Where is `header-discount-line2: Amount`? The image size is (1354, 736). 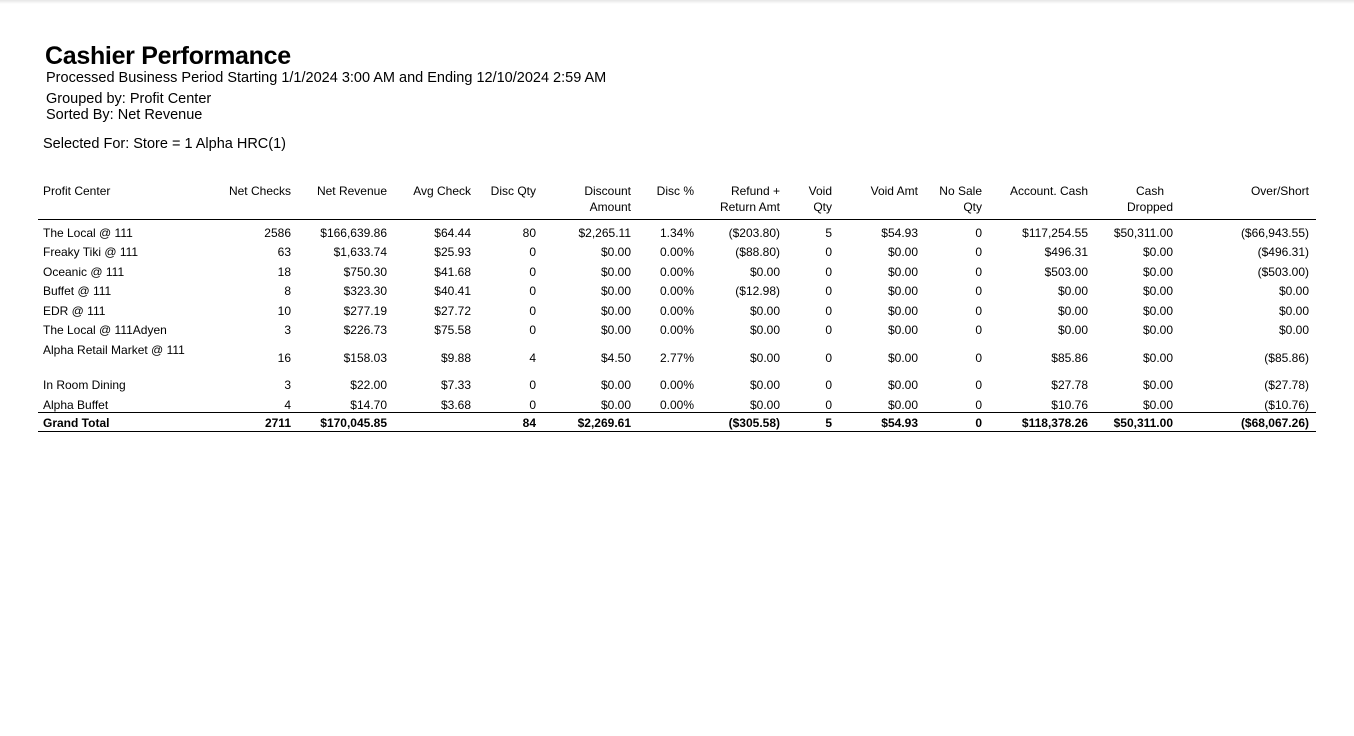 header-discount-line2: Amount is located at coordinates (610, 207).